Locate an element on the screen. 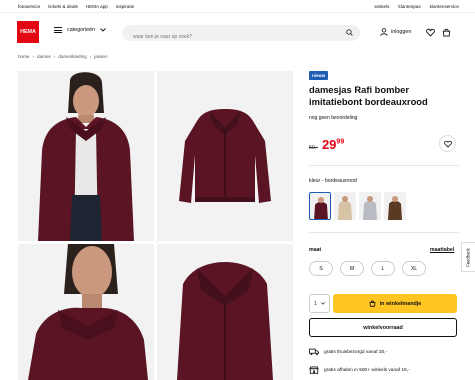  feedback-tab: Feedback is located at coordinates (468, 257).